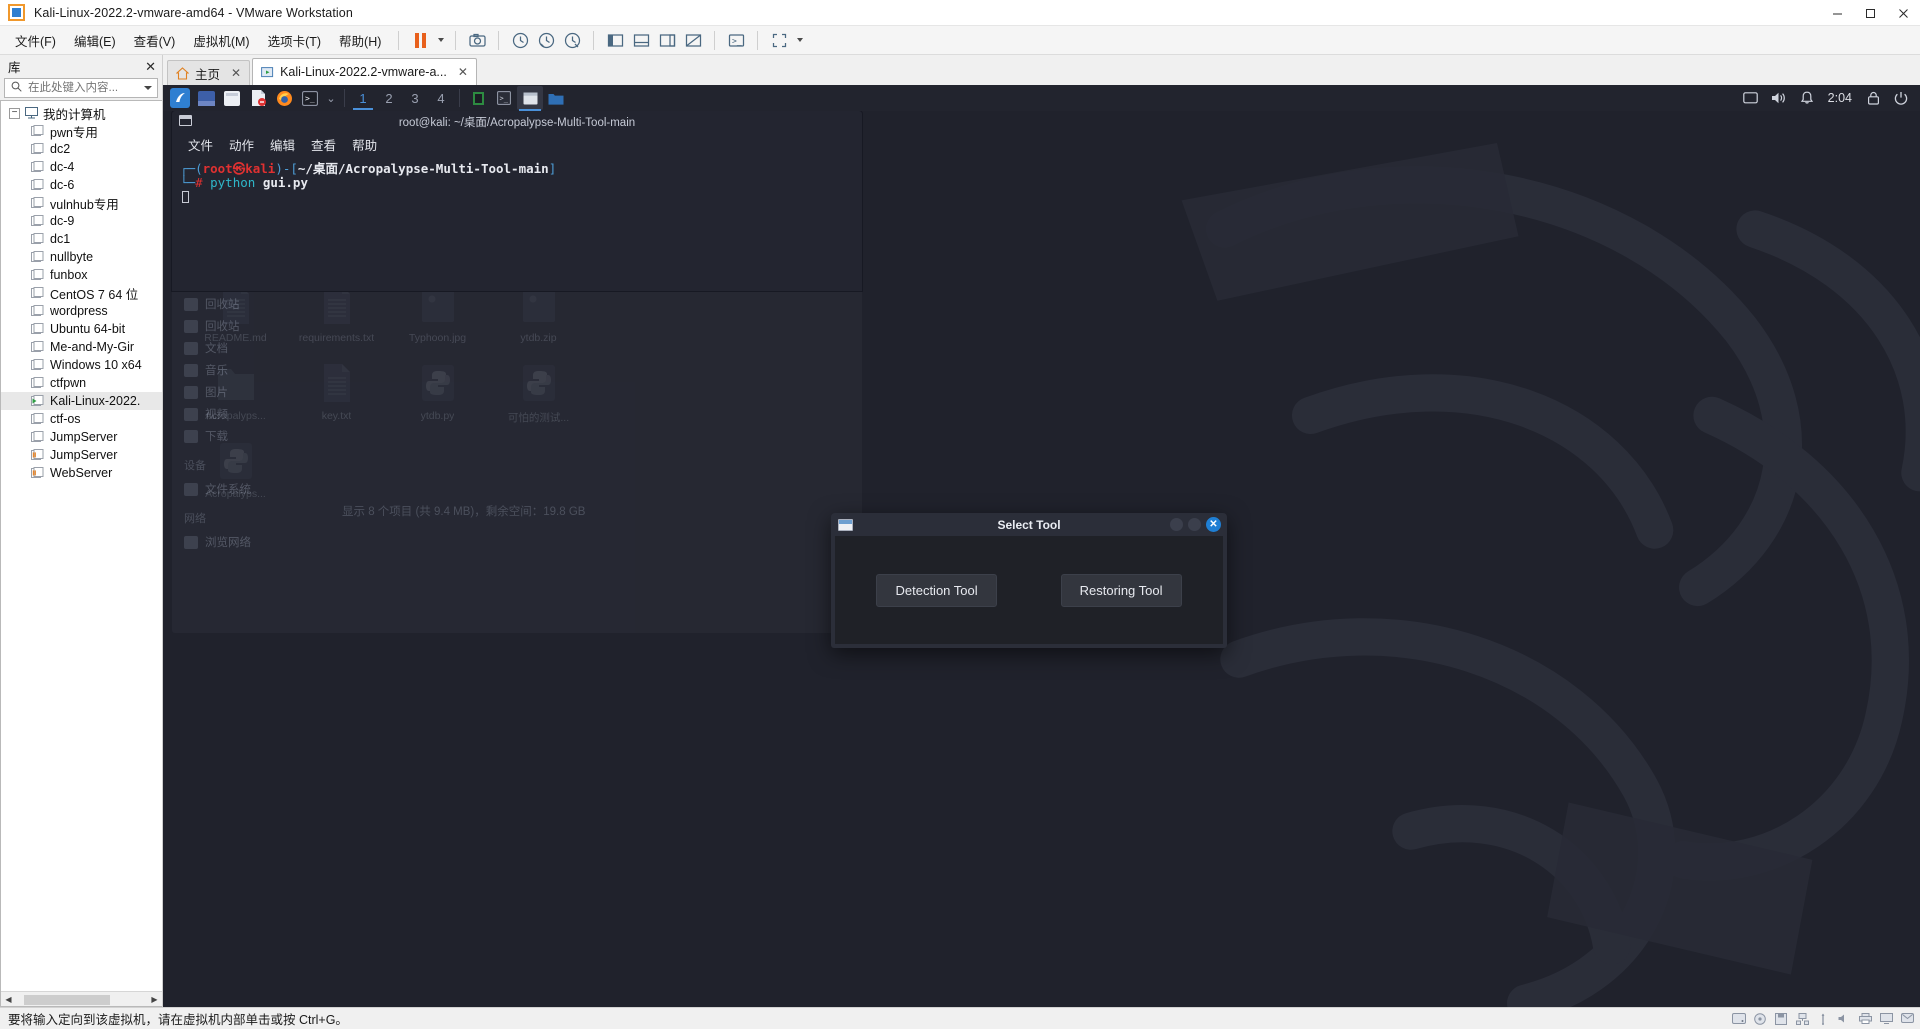  I want to click on take-snapshot-button, so click(520, 40).